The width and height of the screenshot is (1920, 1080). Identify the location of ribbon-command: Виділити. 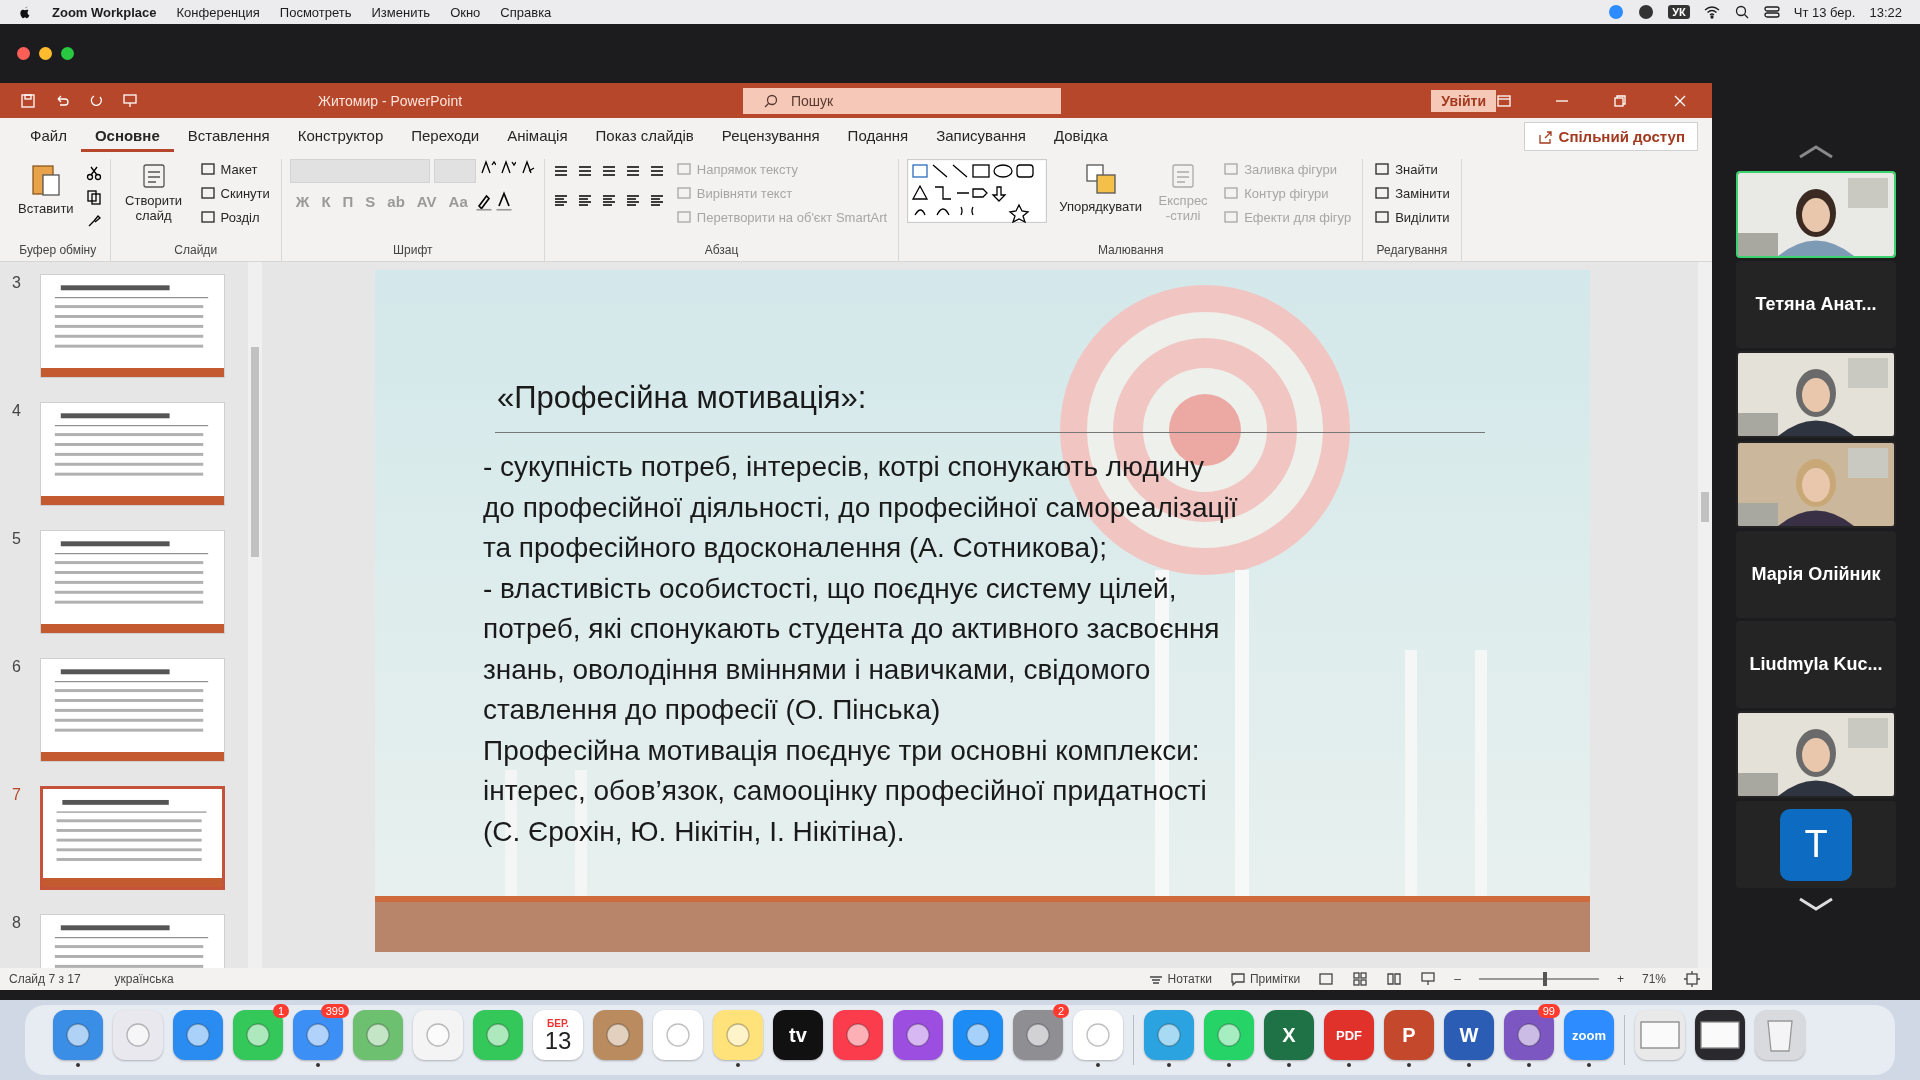
(1412, 217).